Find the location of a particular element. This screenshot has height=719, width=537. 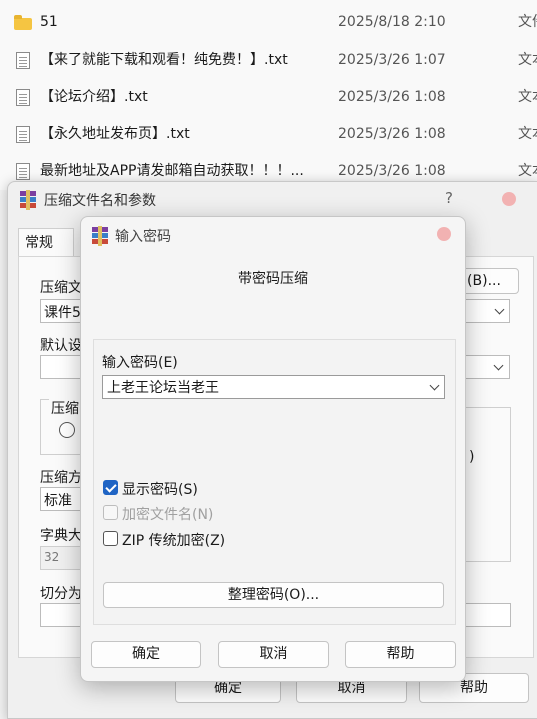

encrypt-filenames-checkbox is located at coordinates (110, 512).